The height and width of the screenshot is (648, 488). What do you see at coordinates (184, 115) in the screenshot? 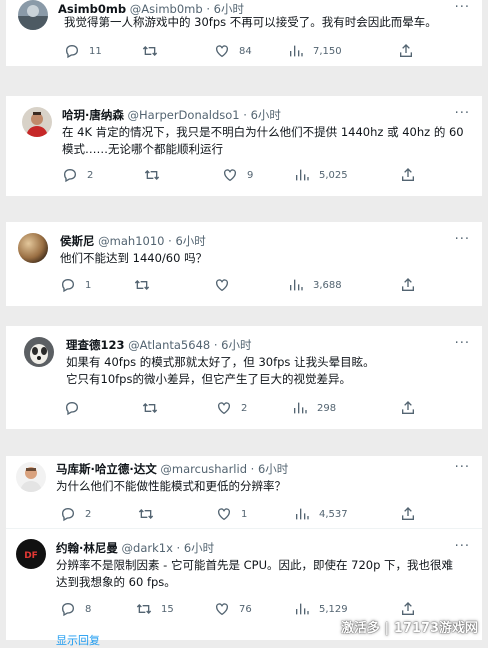
I see `author-handle: @HarperDonaldso1` at bounding box center [184, 115].